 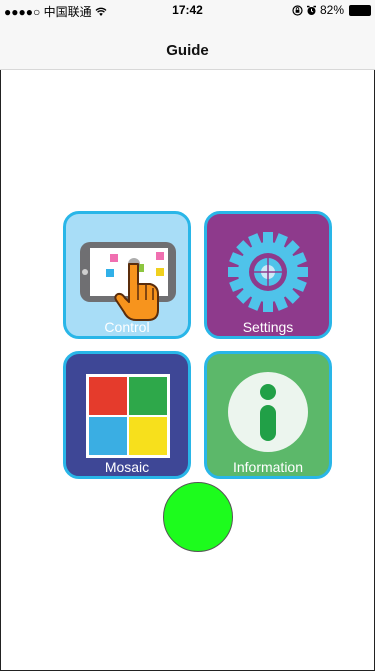 What do you see at coordinates (268, 467) in the screenshot?
I see `information-label: Information` at bounding box center [268, 467].